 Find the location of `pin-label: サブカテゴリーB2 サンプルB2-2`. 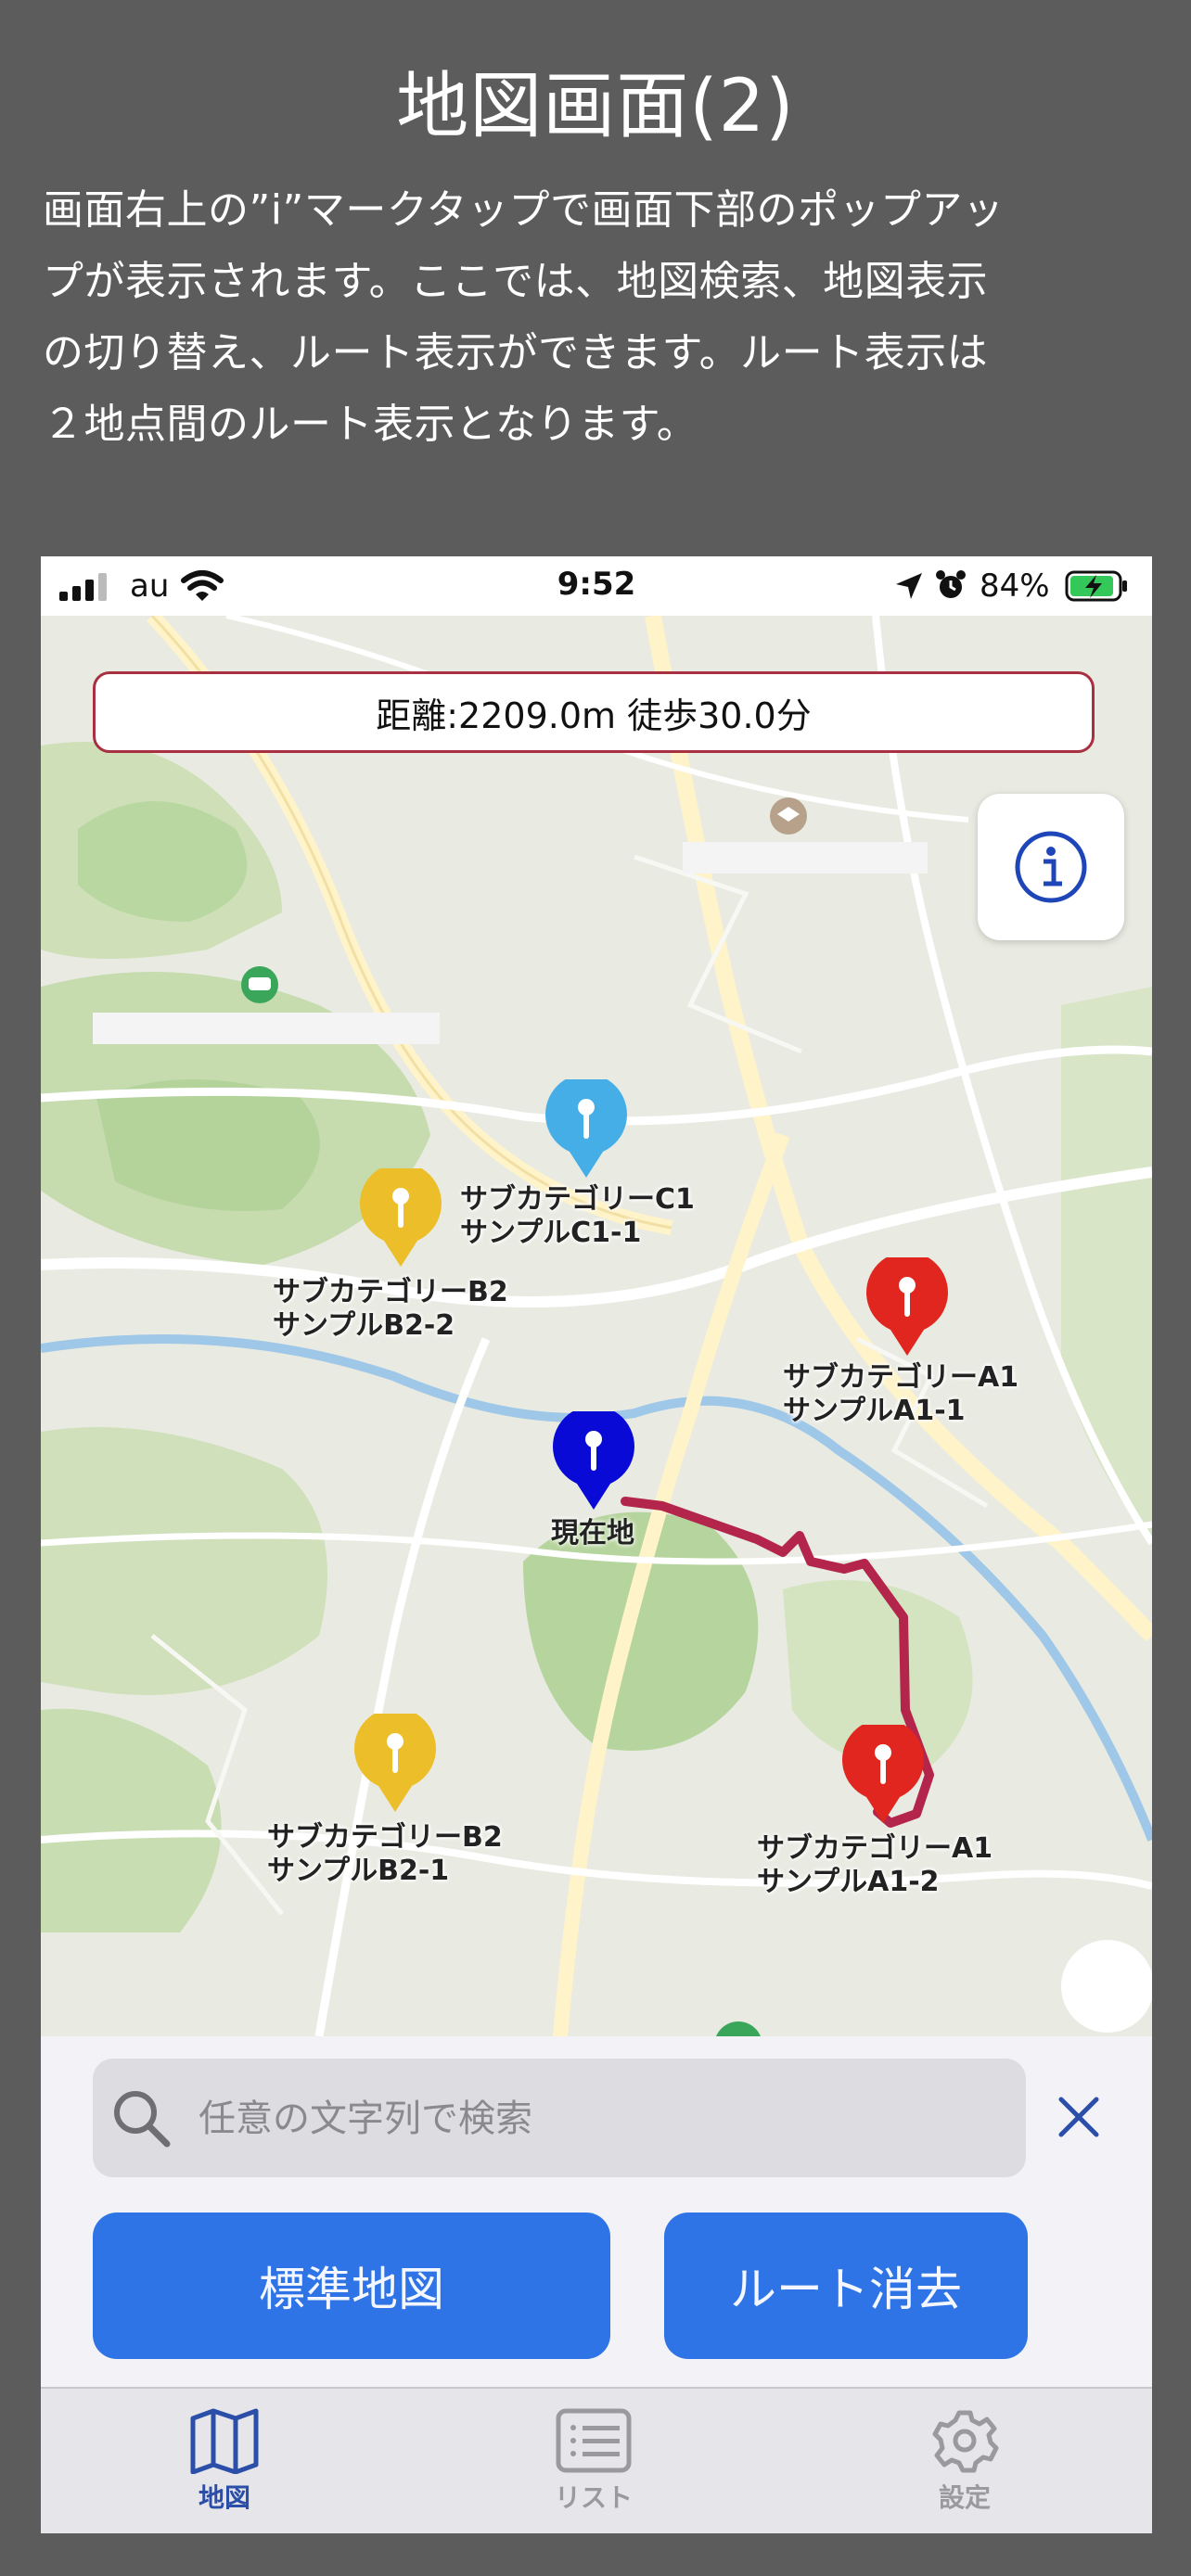

pin-label: サブカテゴリーB2 サンプルB2-2 is located at coordinates (390, 1310).